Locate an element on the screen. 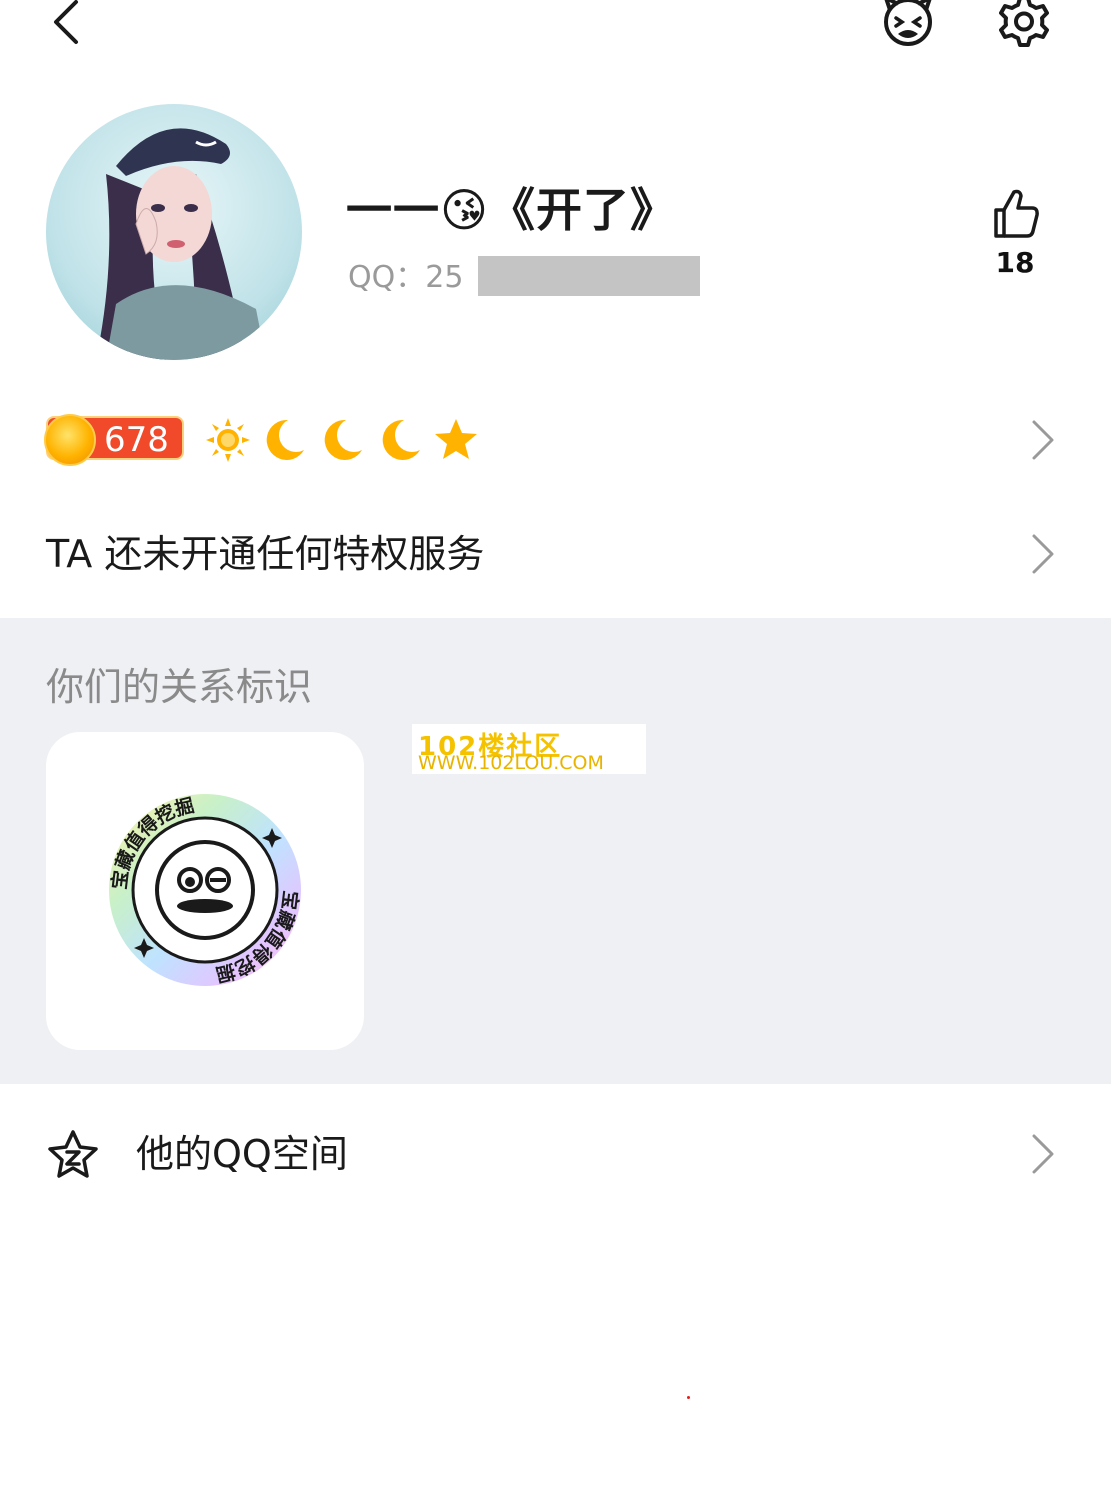 This screenshot has width=1111, height=1500. top-bar is located at coordinates (555, 30).